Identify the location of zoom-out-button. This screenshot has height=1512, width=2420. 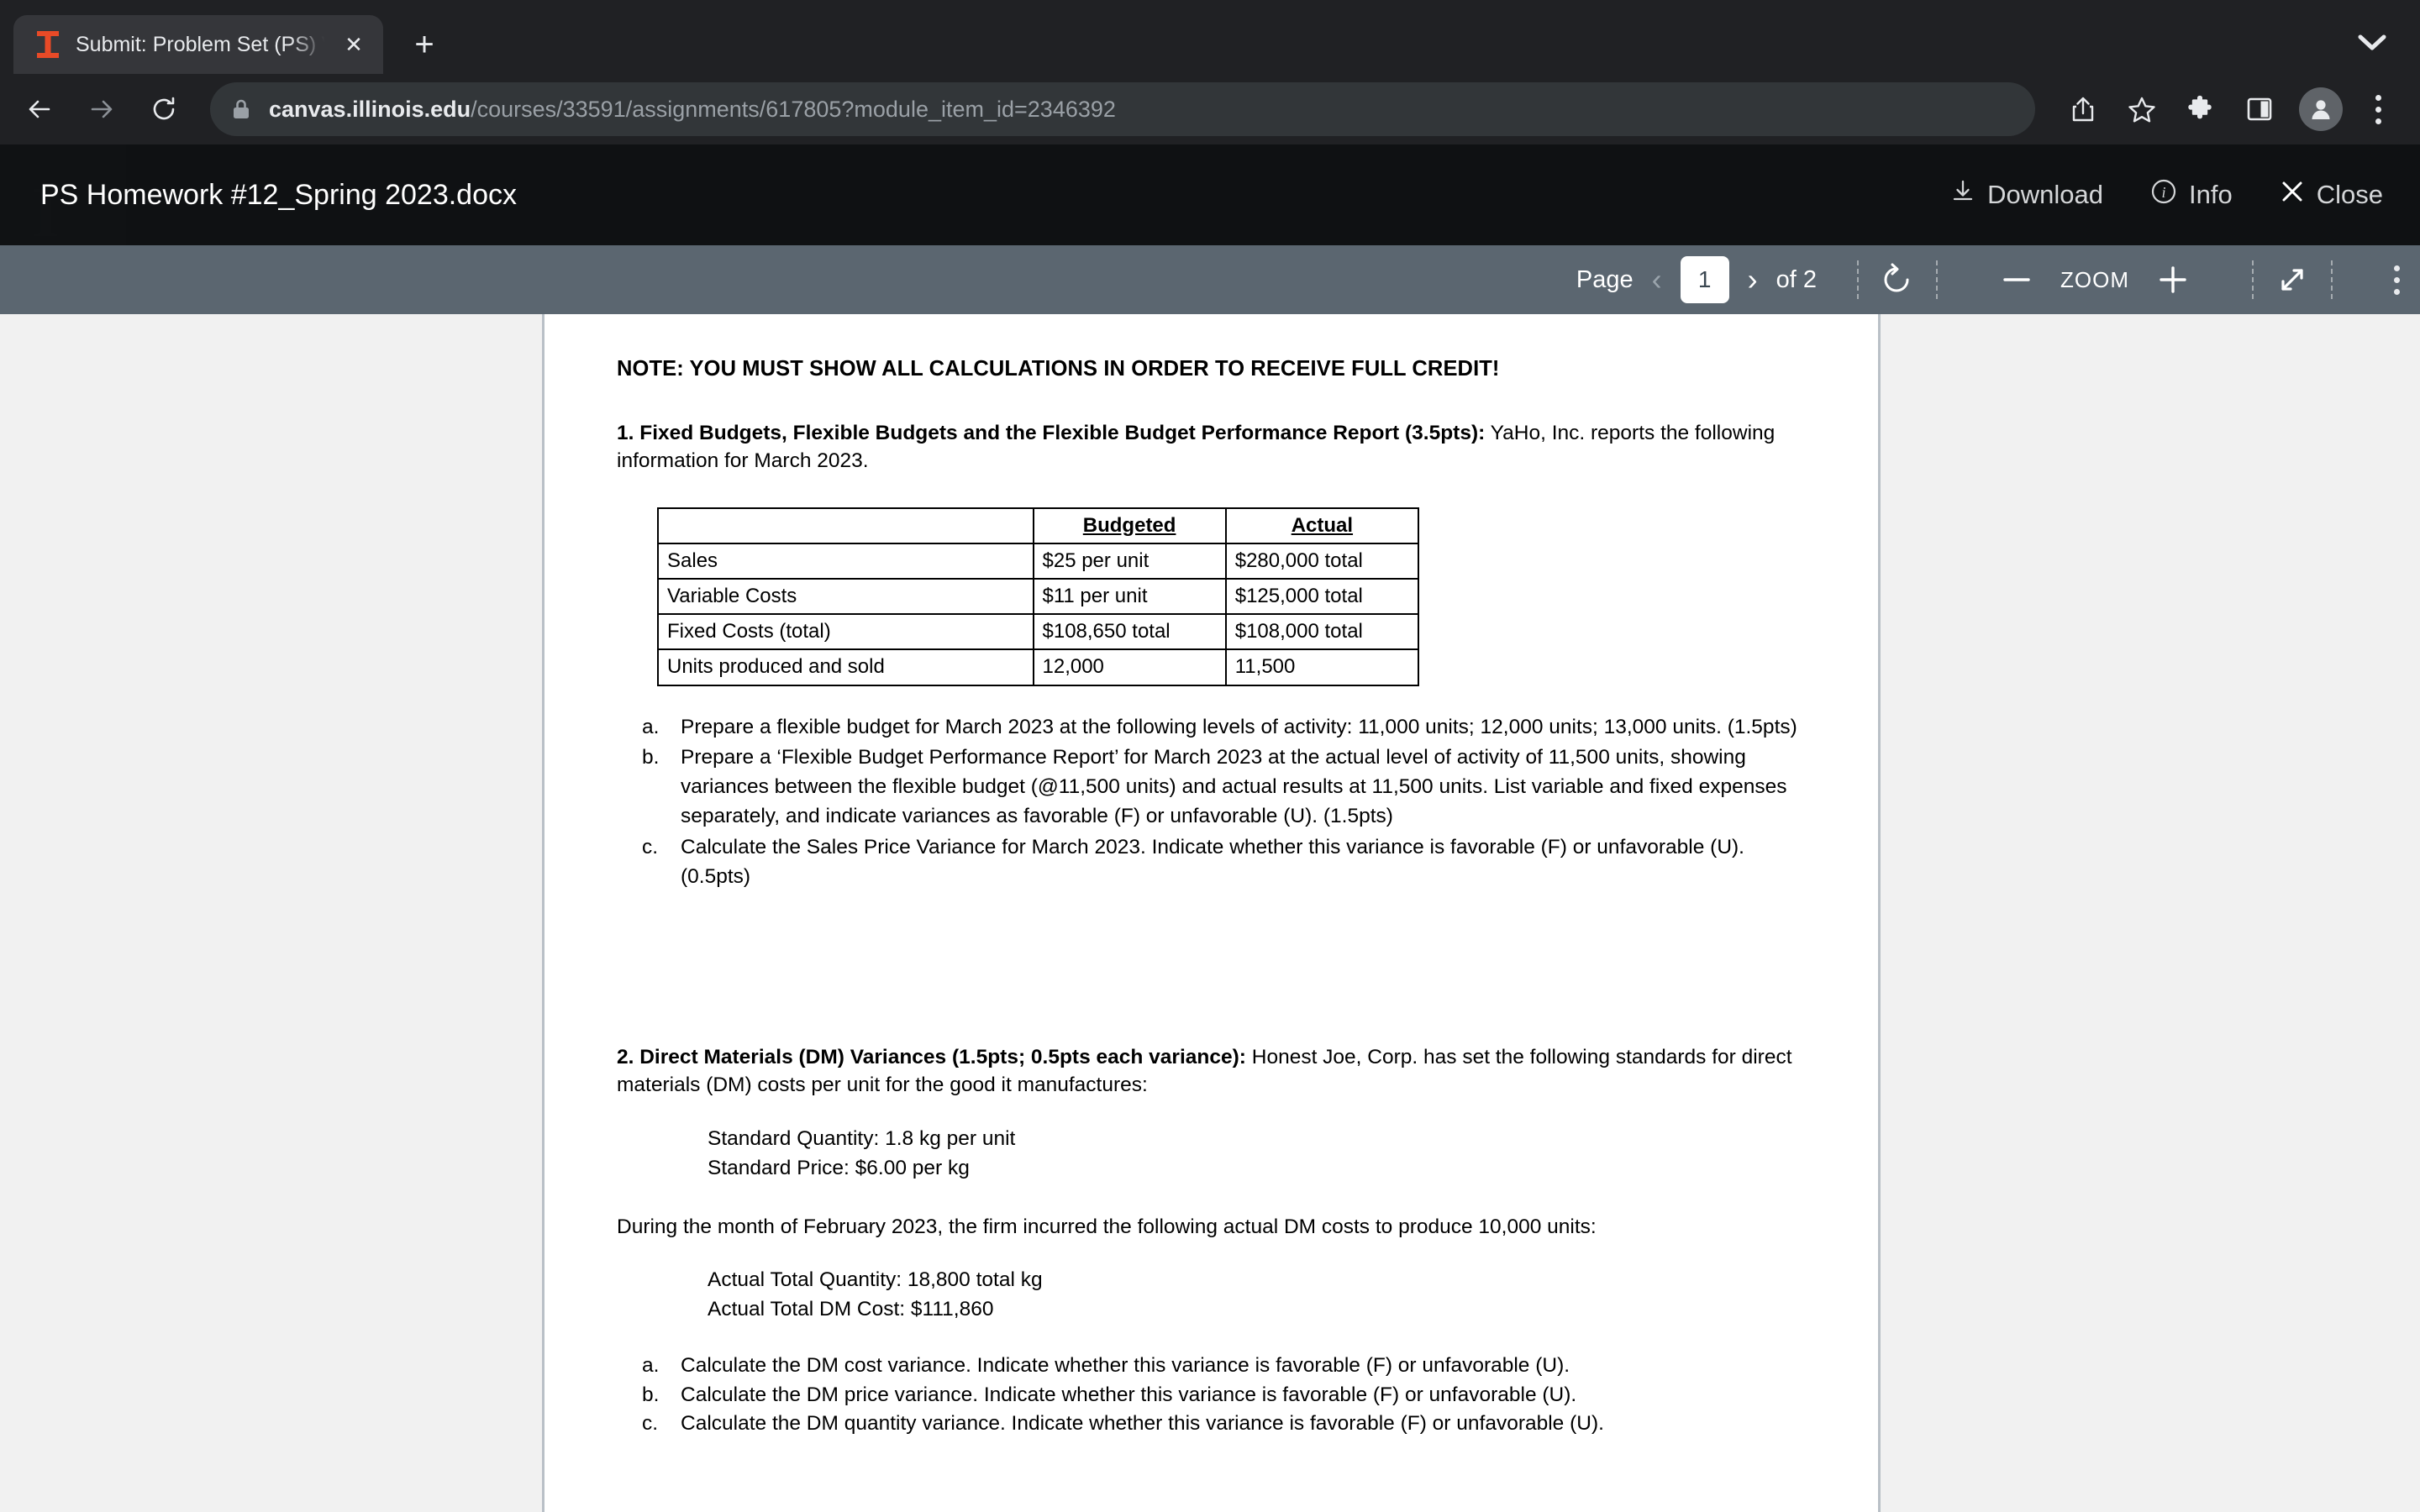
(2016, 279).